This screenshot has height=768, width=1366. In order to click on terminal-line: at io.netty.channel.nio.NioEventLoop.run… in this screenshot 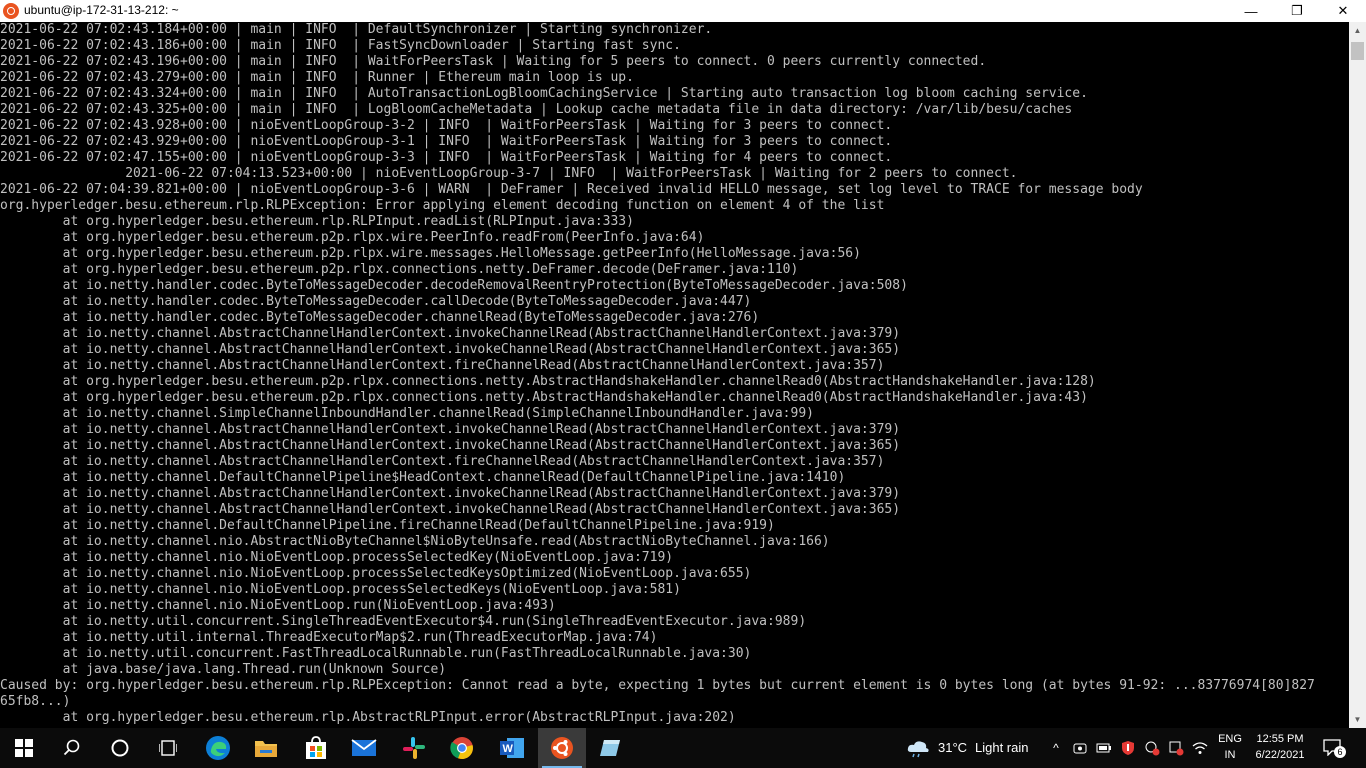, I will do `click(278, 605)`.